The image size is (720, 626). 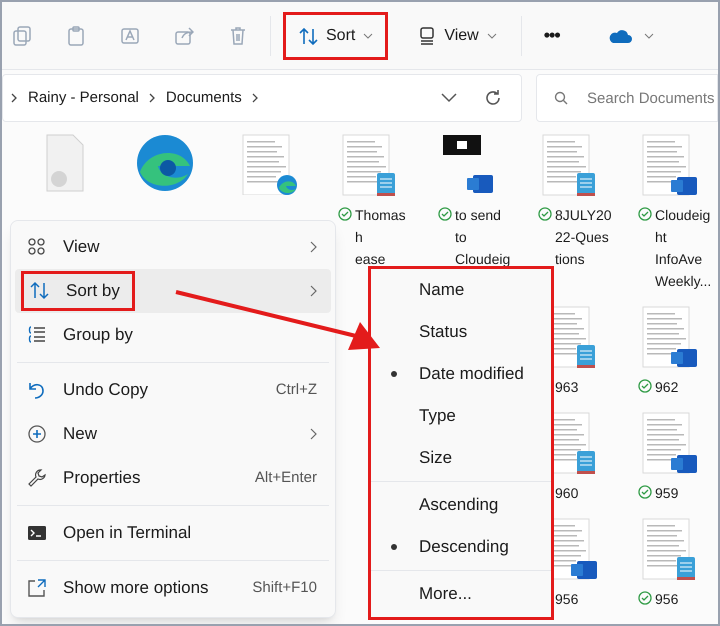 I want to click on clipboard-icon, so click(x=76, y=35).